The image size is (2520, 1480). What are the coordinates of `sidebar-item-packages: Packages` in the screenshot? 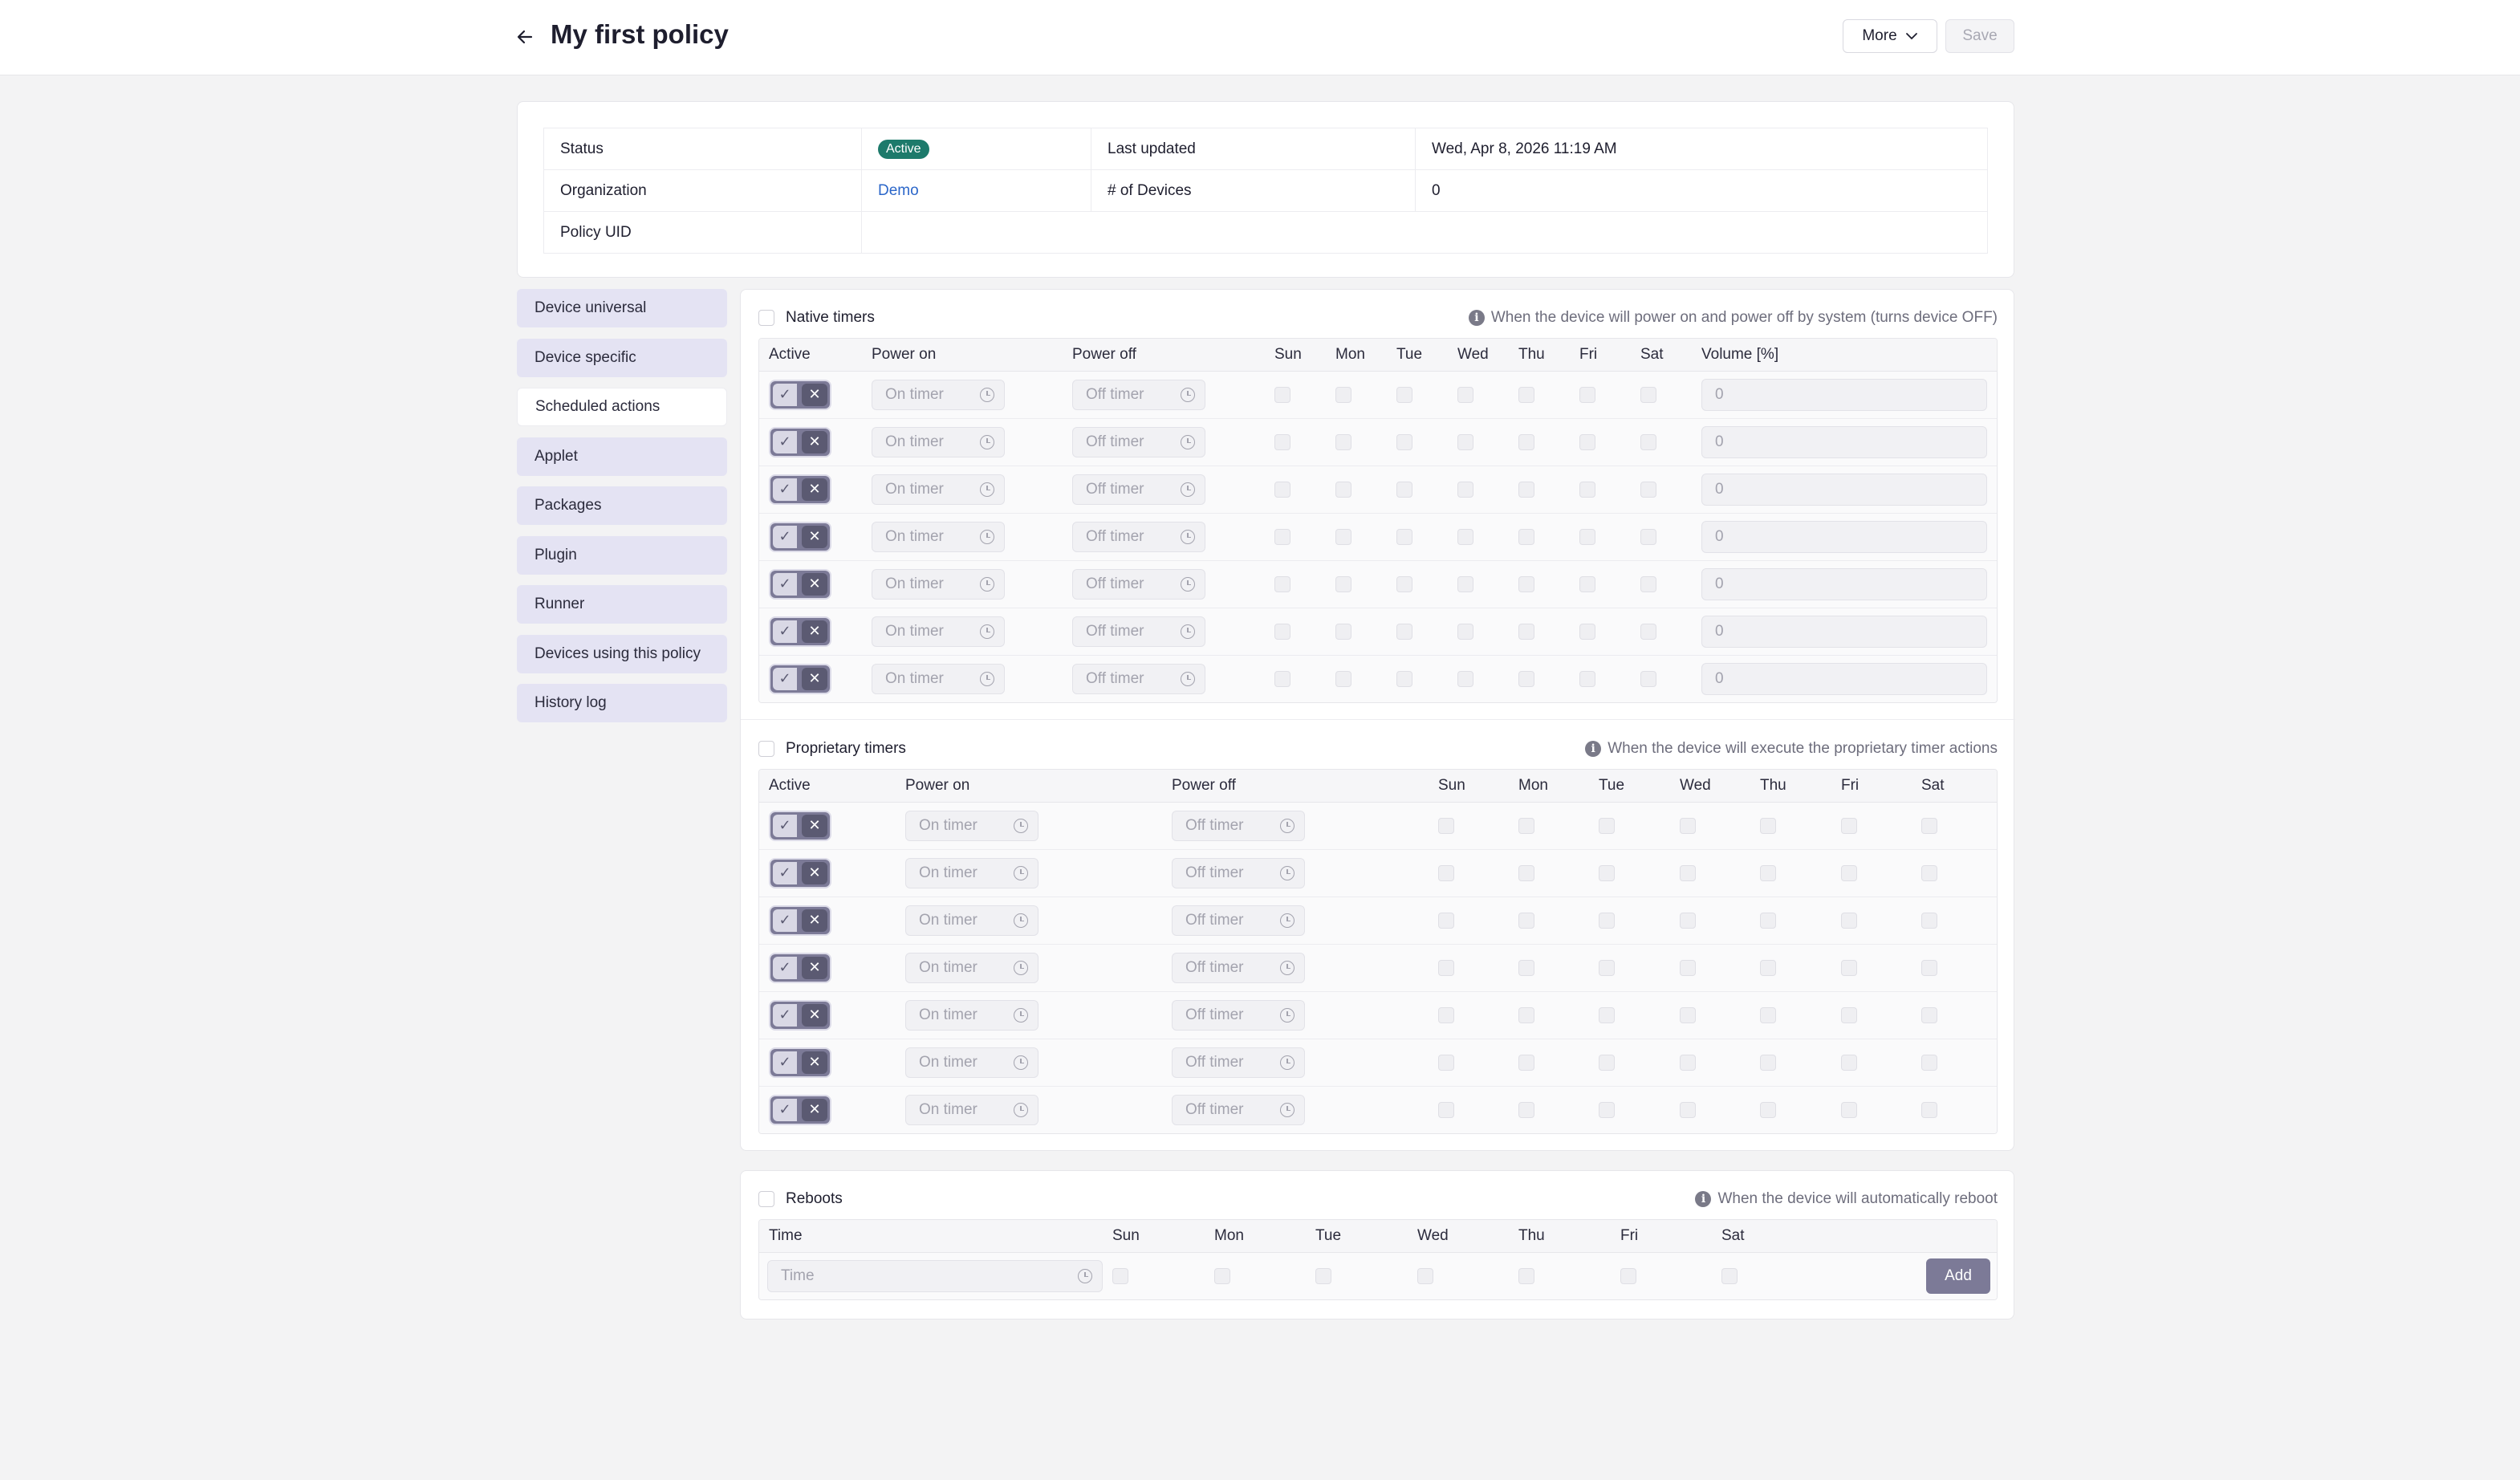 It's located at (622, 505).